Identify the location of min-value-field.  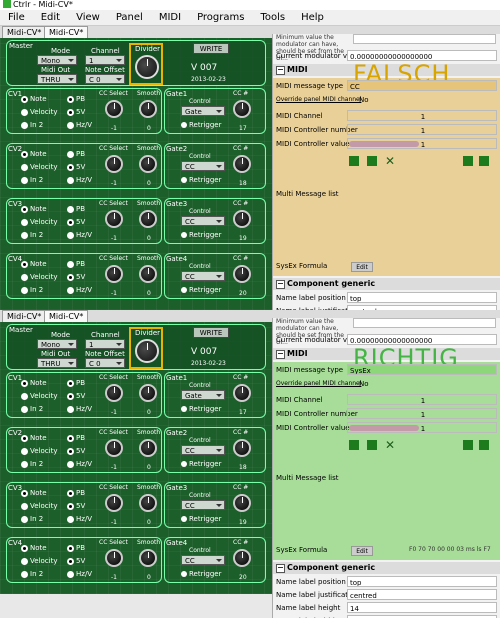
(424, 39).